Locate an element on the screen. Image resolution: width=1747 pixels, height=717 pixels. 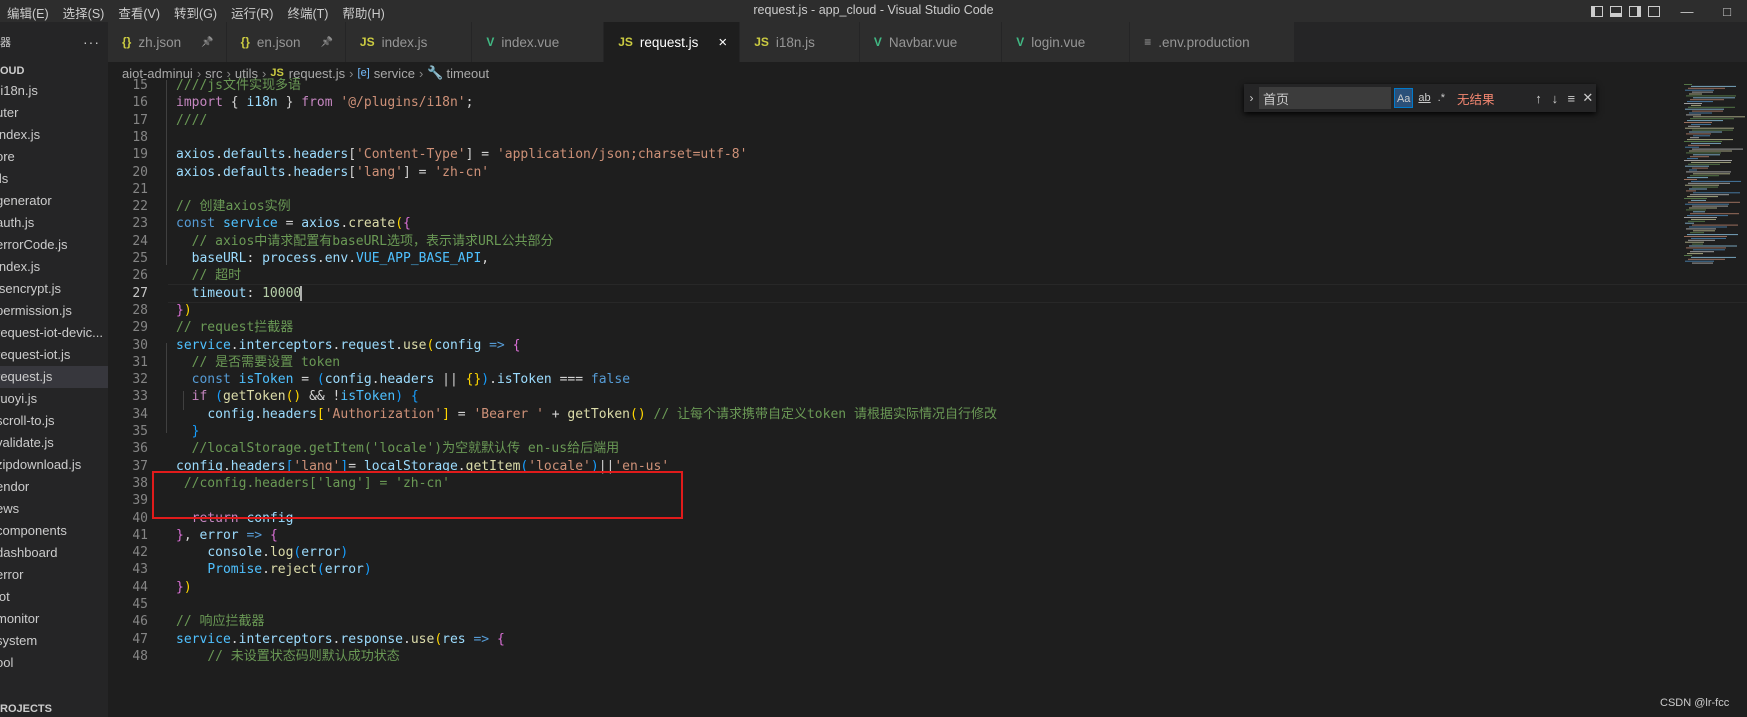
file-tree-item: system is located at coordinates (54, 641).